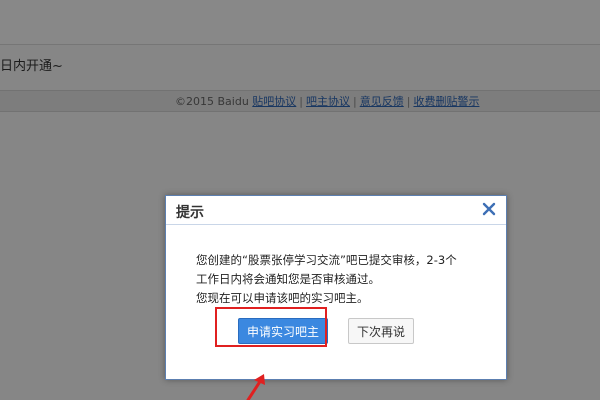  Describe the element at coordinates (326, 260) in the screenshot. I see `message-line: 您创建的“股票张停学习交流”吧已提交审核，2-3个` at that location.